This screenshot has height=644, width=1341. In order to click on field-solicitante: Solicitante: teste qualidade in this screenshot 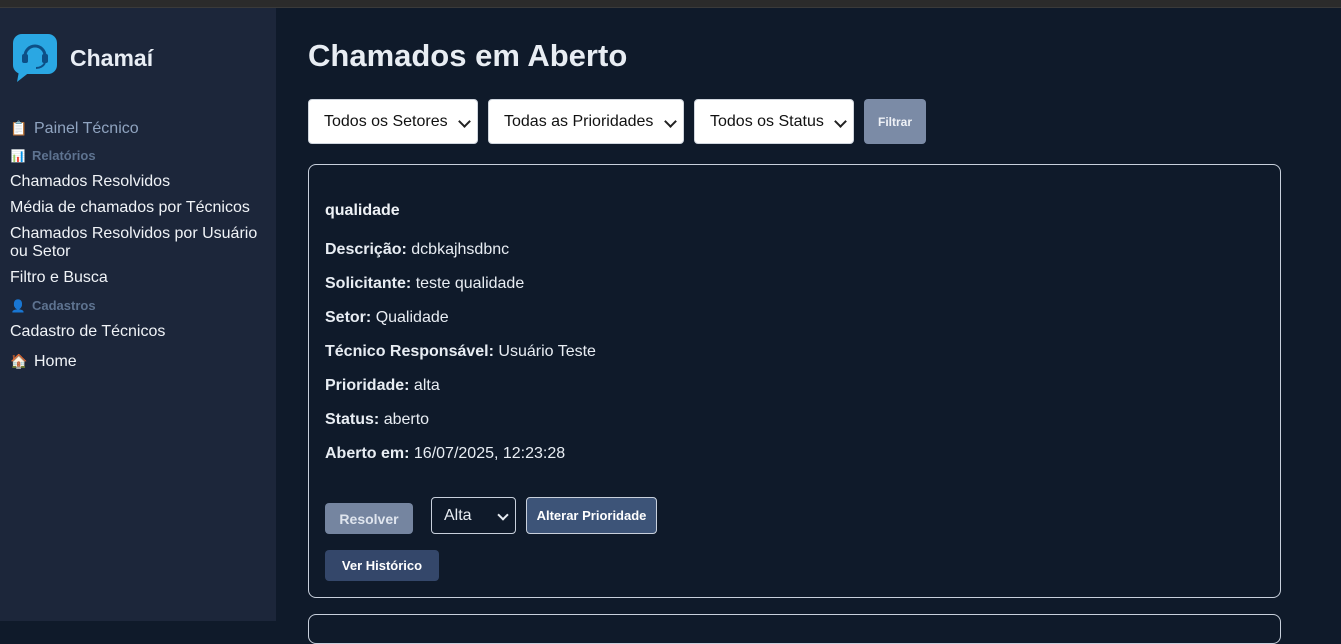, I will do `click(424, 284)`.